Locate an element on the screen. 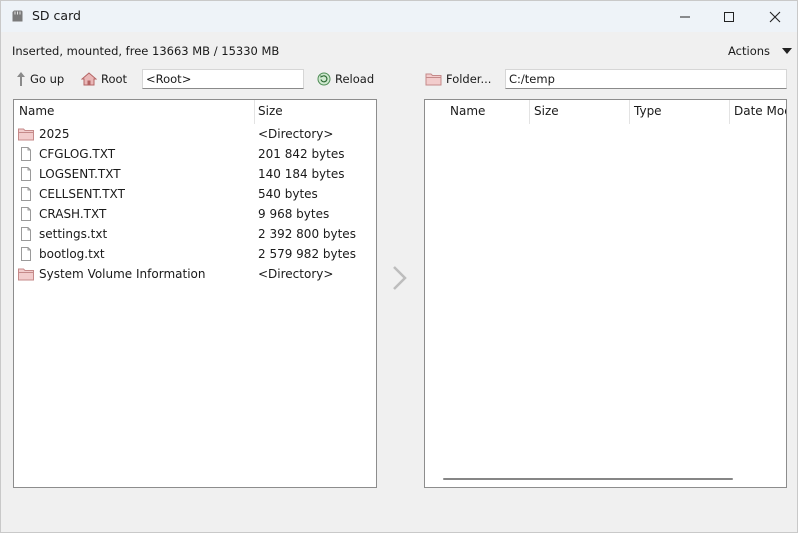 This screenshot has height=533, width=798. close-button is located at coordinates (775, 16).